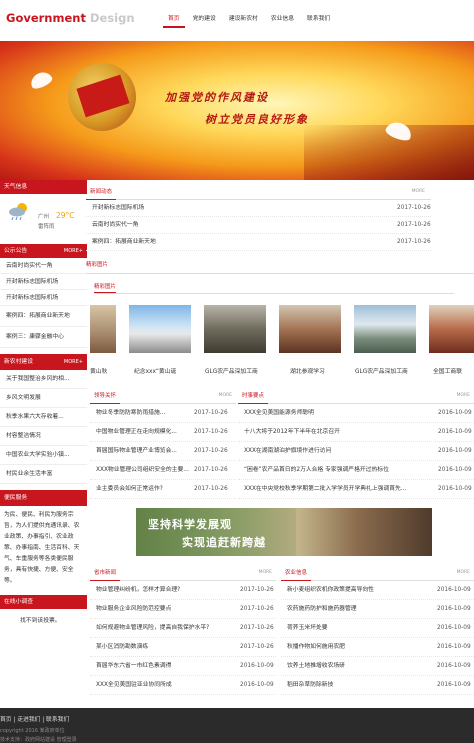 The image size is (474, 743). What do you see at coordinates (182, 242) in the screenshot?
I see `news-row-title: 案例四：拓展商业新天地` at bounding box center [182, 242].